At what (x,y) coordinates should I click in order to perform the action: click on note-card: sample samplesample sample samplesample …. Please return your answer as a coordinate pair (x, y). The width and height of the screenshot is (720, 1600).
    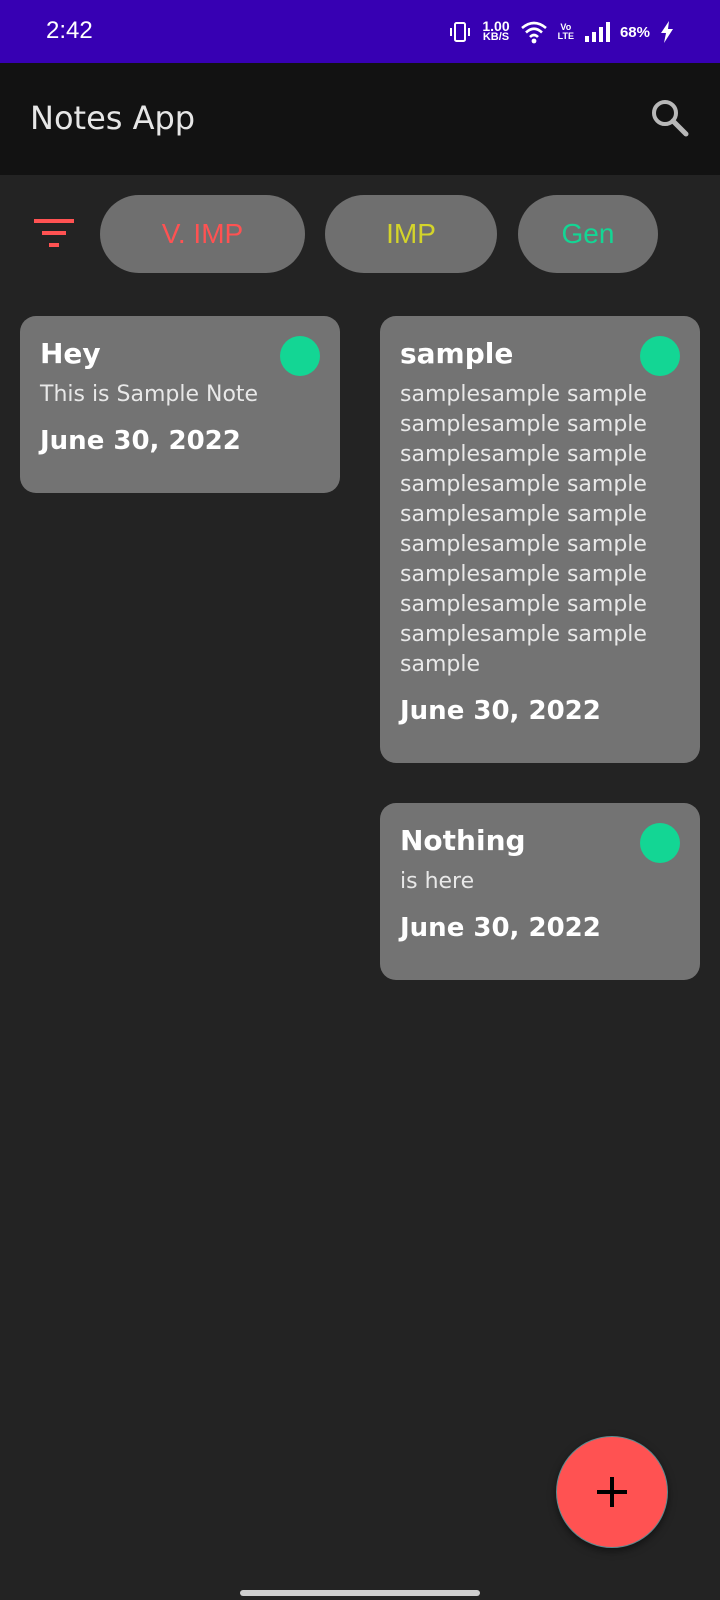
    Looking at the image, I should click on (540, 539).